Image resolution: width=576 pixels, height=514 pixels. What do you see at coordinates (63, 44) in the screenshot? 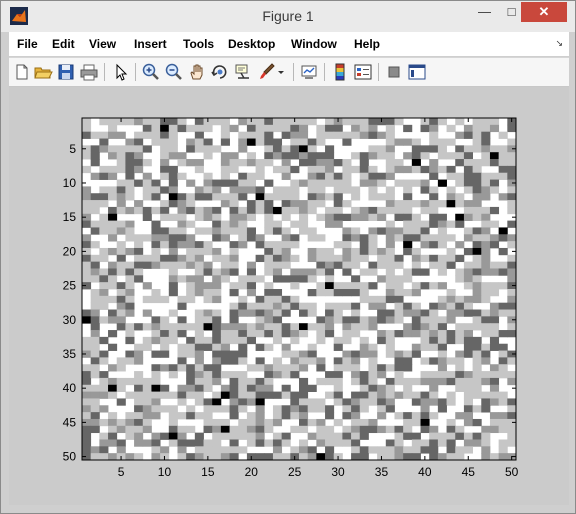
I see `menu-edit: Edit` at bounding box center [63, 44].